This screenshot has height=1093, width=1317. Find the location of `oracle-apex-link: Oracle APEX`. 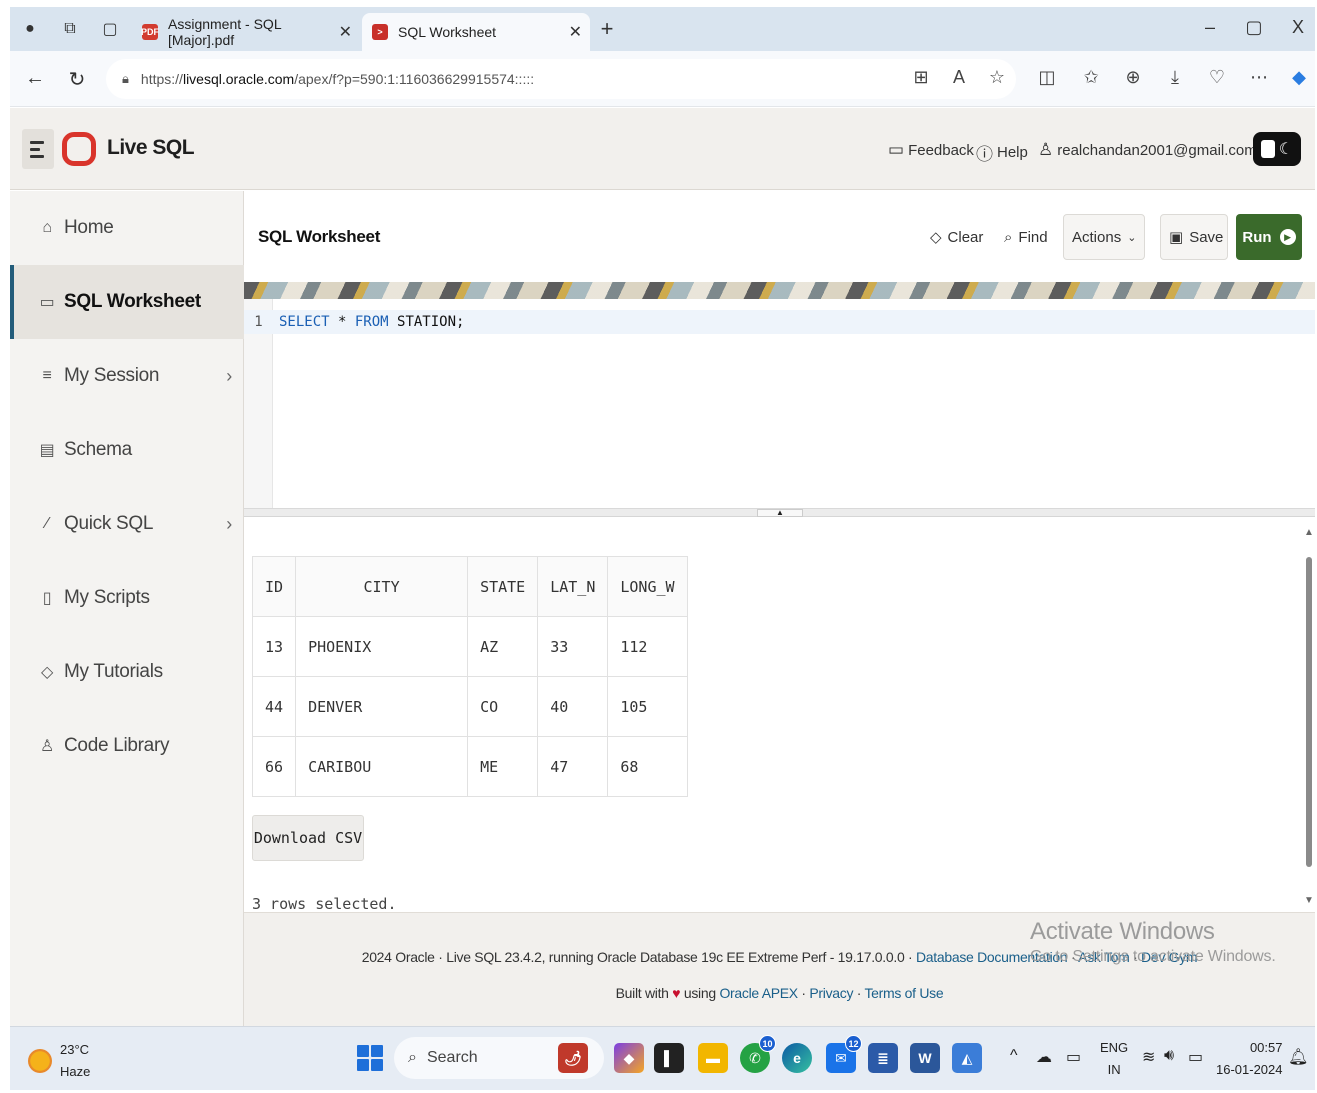

oracle-apex-link: Oracle APEX is located at coordinates (758, 993).